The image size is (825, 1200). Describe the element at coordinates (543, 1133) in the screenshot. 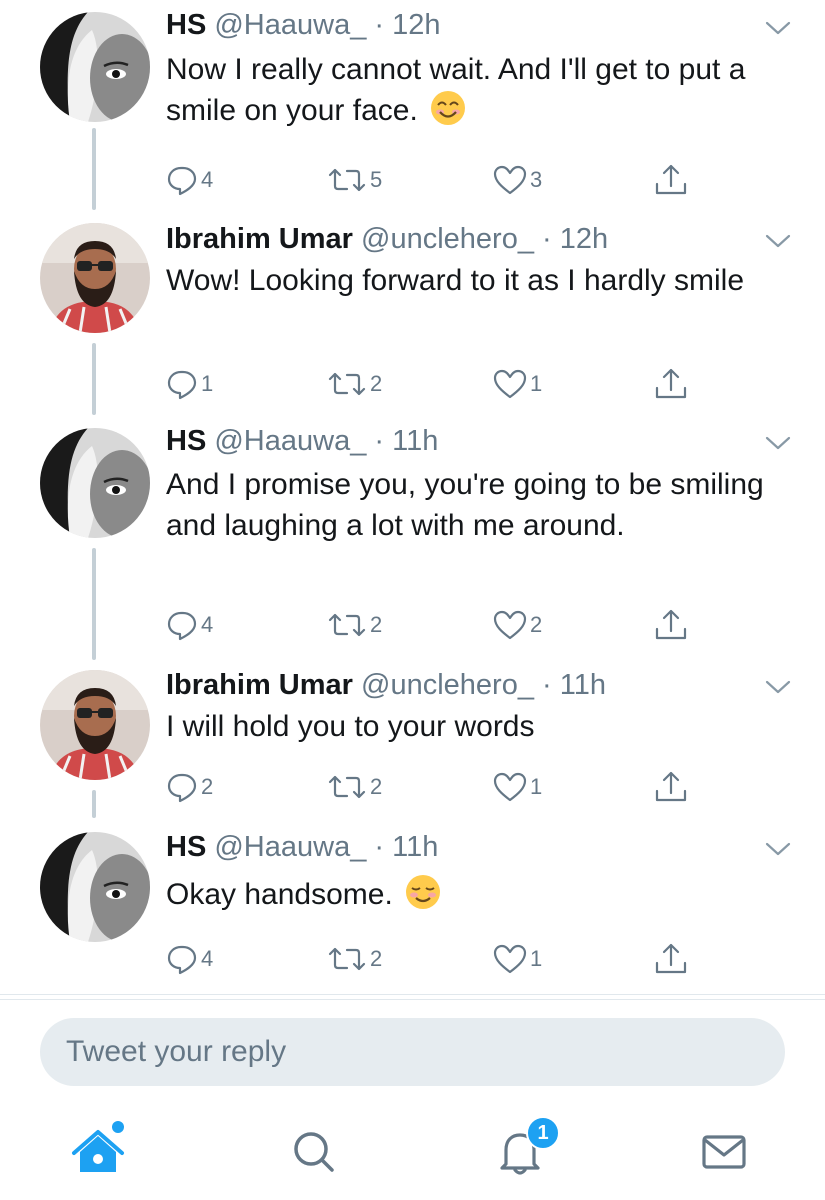

I see `notification-badge: 1` at that location.